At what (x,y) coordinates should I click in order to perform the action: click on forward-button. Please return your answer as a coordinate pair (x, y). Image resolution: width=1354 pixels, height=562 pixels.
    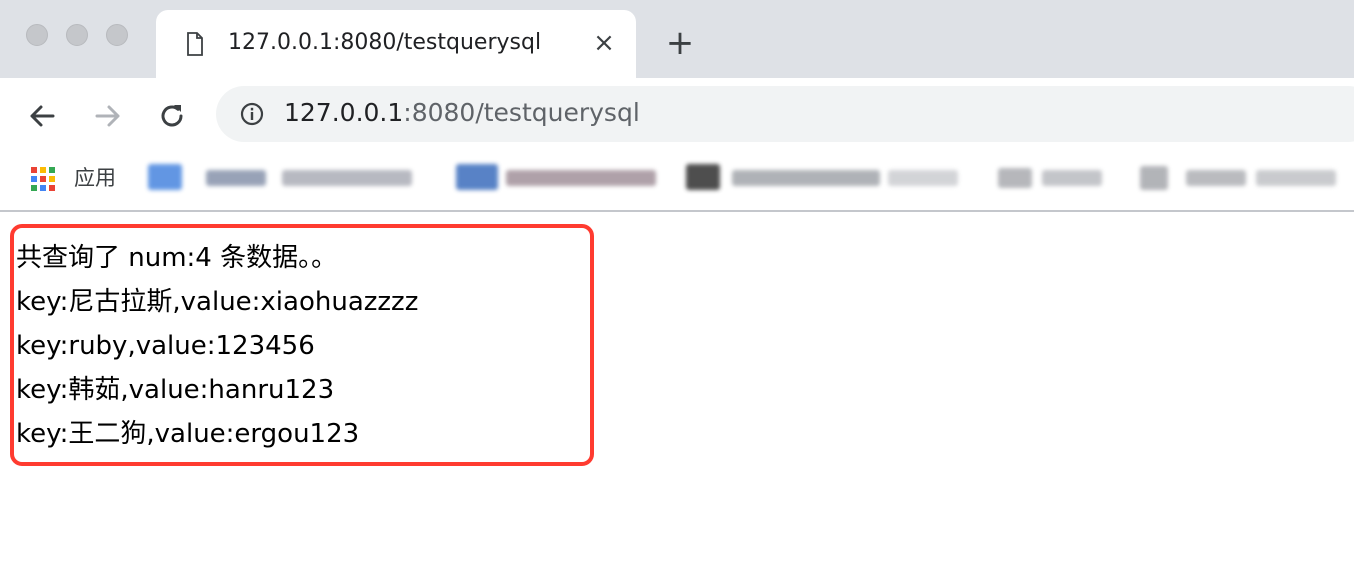
    Looking at the image, I should click on (108, 116).